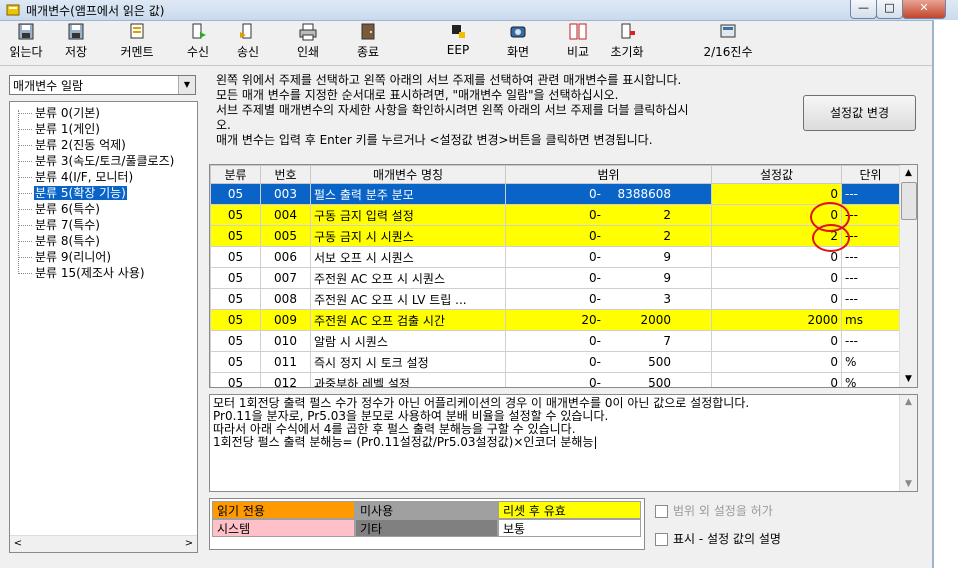 The image size is (958, 568). I want to click on cell-name: 주전원 AC 오프 시 시퀀스, so click(408, 278).